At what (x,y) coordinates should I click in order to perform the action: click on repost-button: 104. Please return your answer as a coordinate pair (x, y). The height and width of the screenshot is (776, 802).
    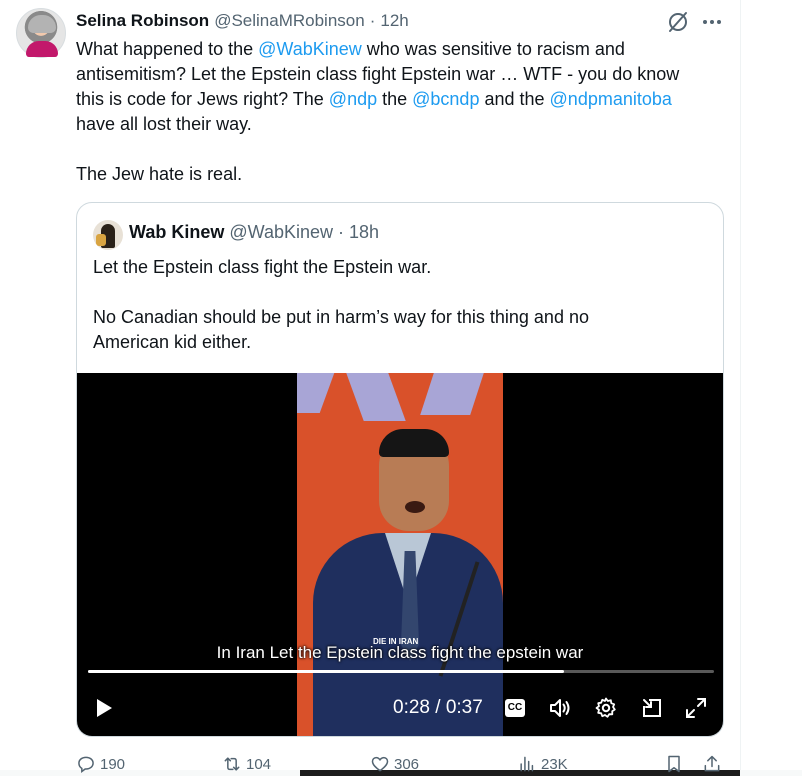
    Looking at the image, I should click on (246, 764).